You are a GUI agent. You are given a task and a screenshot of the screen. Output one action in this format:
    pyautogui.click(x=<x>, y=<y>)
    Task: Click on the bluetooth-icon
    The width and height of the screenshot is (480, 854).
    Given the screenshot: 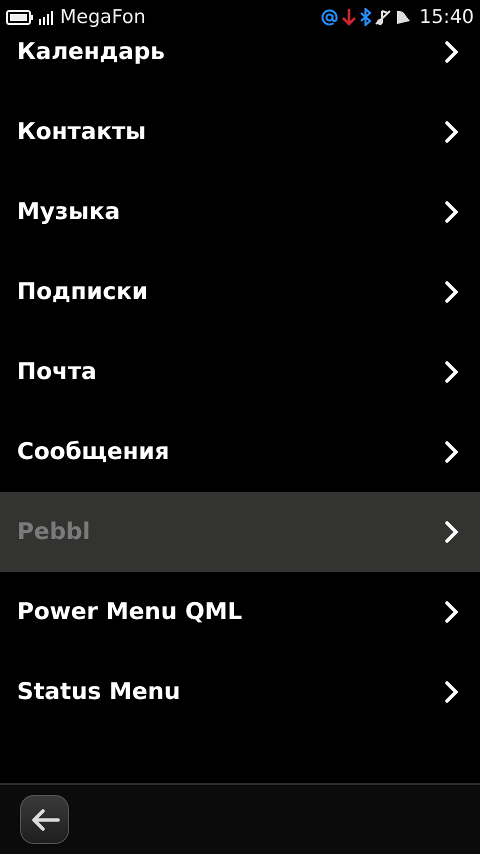 What is the action you would take?
    pyautogui.click(x=366, y=17)
    